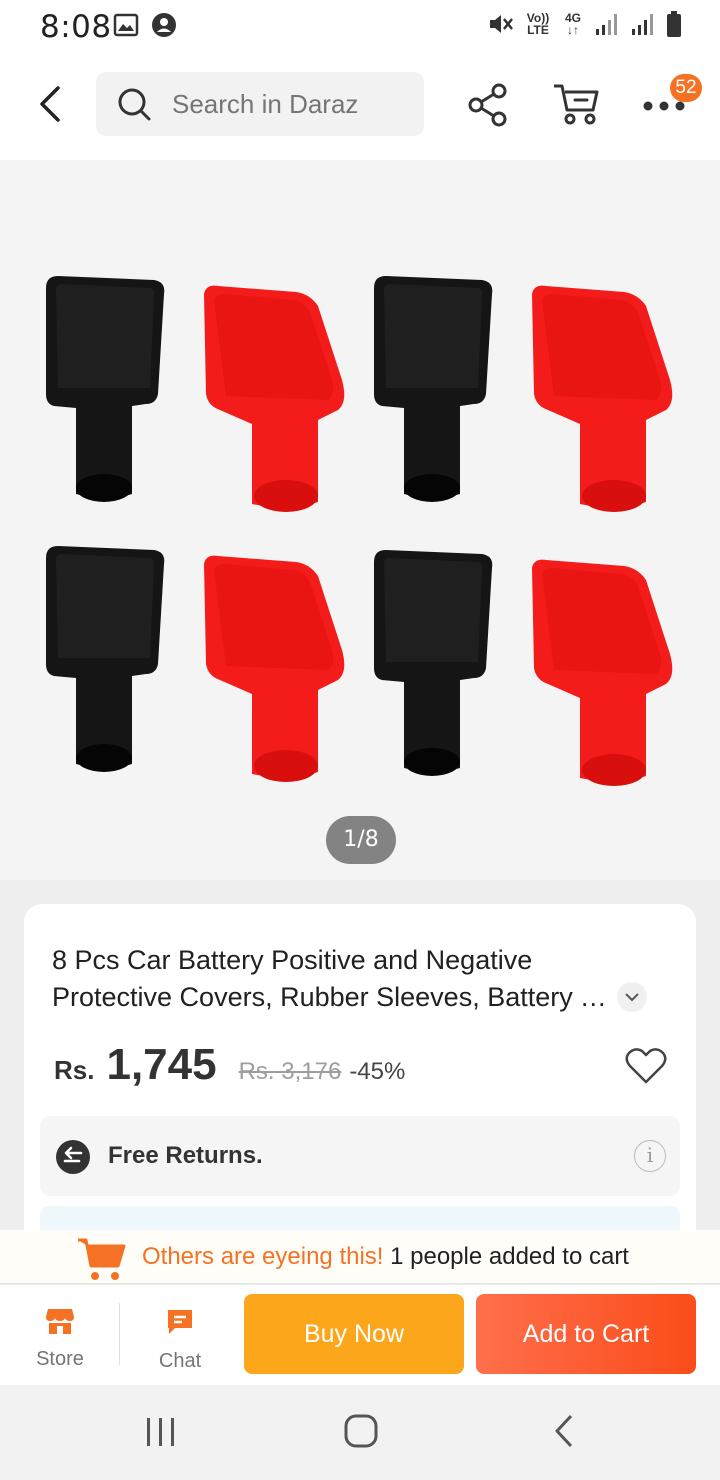 This screenshot has height=1480, width=720. I want to click on add-to-cart-button: Add to Cart, so click(586, 1334).